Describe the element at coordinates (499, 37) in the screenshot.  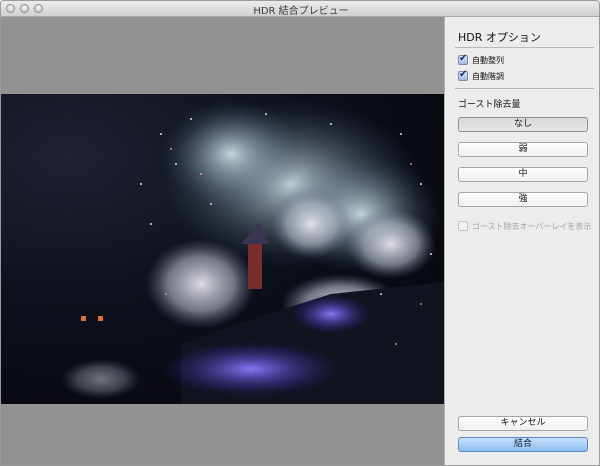
I see `options-heading: HDR オプション` at that location.